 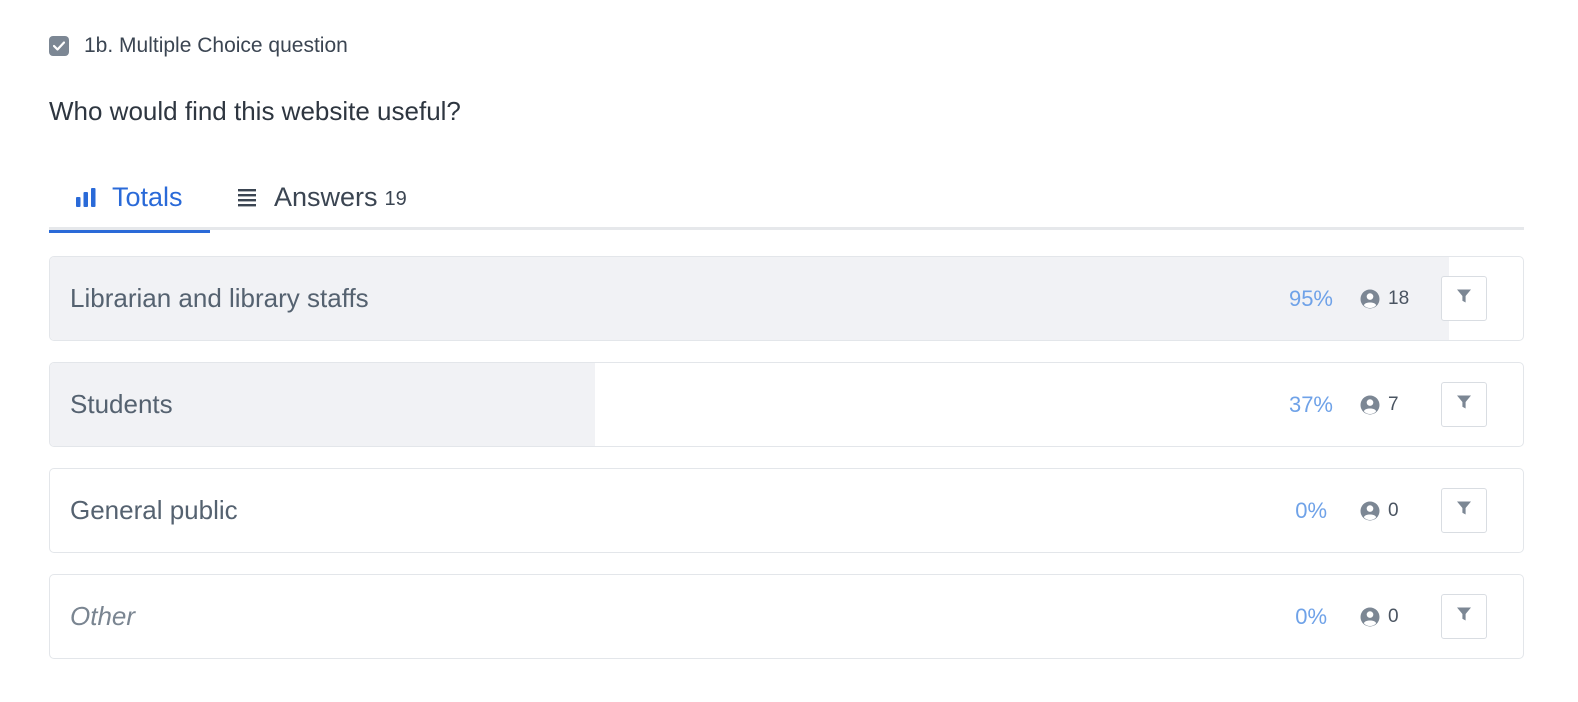 I want to click on option-percent: 95%, so click(x=1310, y=298).